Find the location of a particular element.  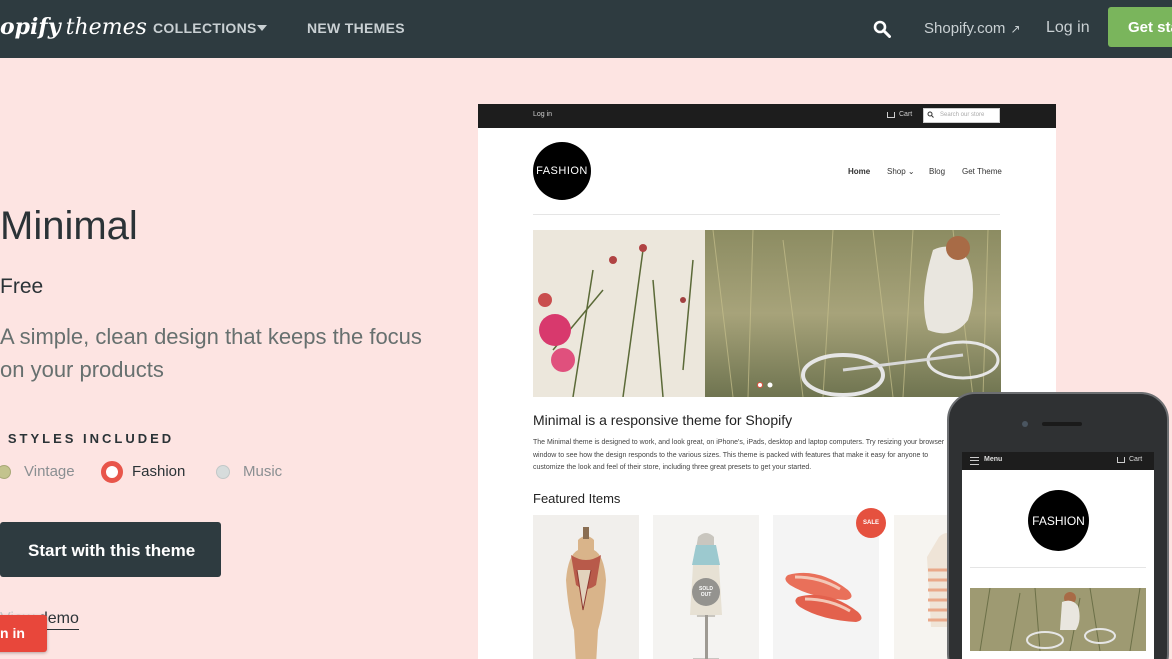

preview-search-icon is located at coordinates (930, 114).